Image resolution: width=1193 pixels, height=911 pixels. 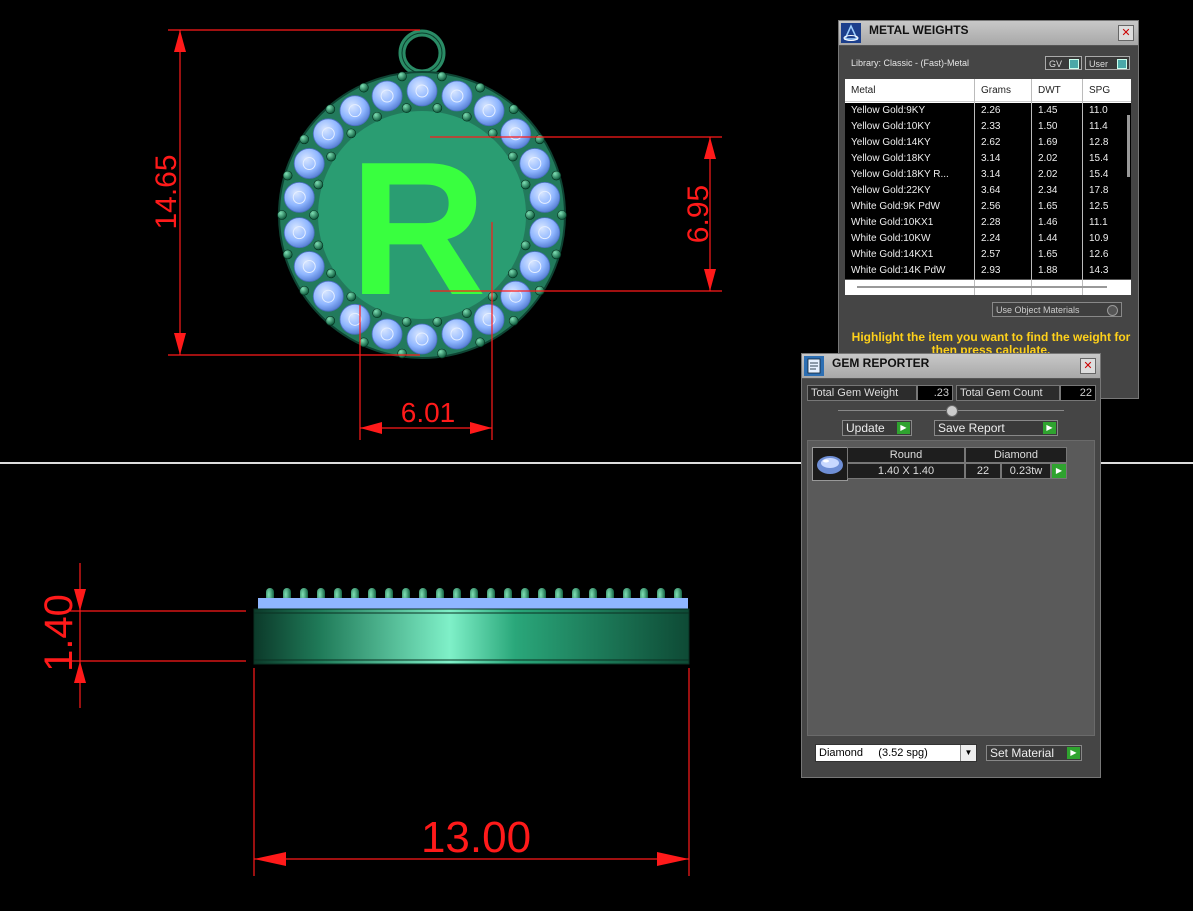 What do you see at coordinates (1098, 110) in the screenshot?
I see `spg-value: 11.0` at bounding box center [1098, 110].